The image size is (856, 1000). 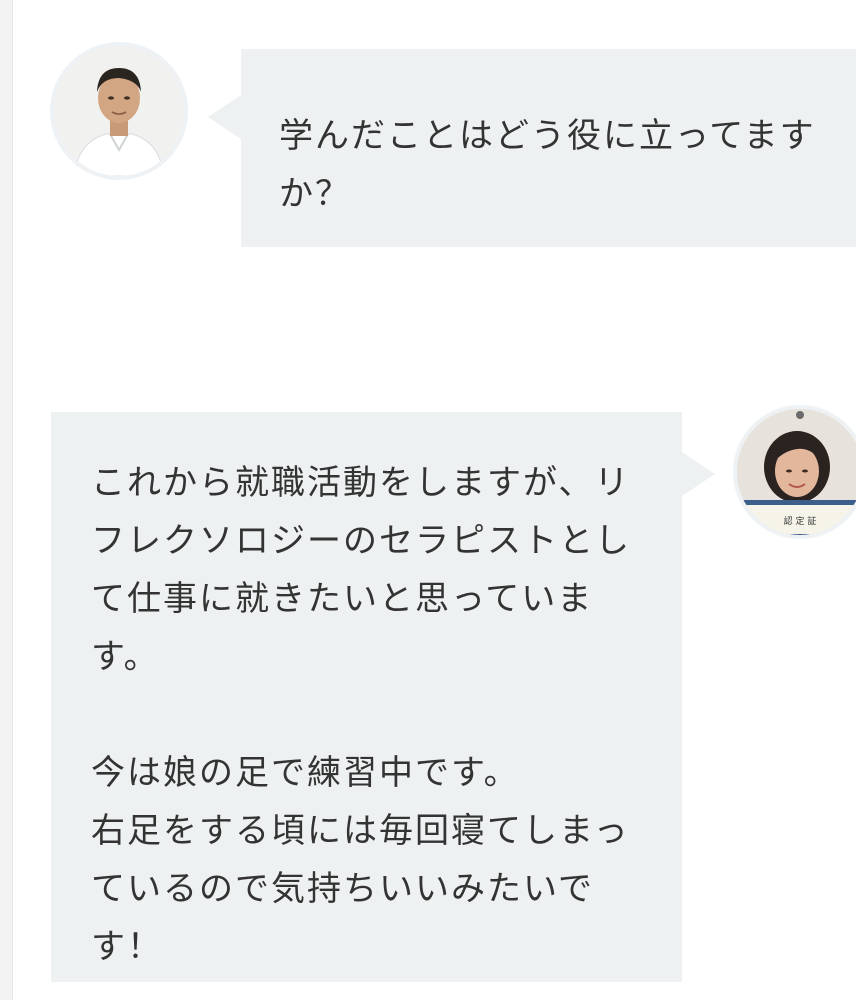 I want to click on left-border, so click(x=6, y=500).